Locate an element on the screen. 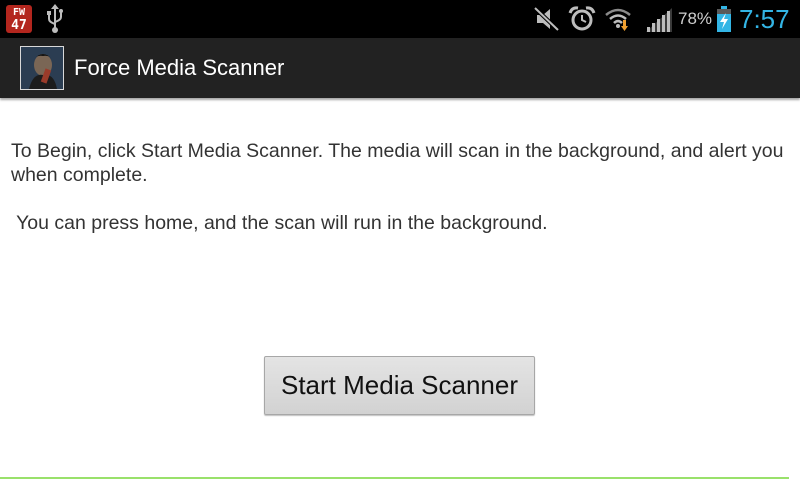 This screenshot has height=480, width=800. battery-percent: 78% is located at coordinates (695, 18).